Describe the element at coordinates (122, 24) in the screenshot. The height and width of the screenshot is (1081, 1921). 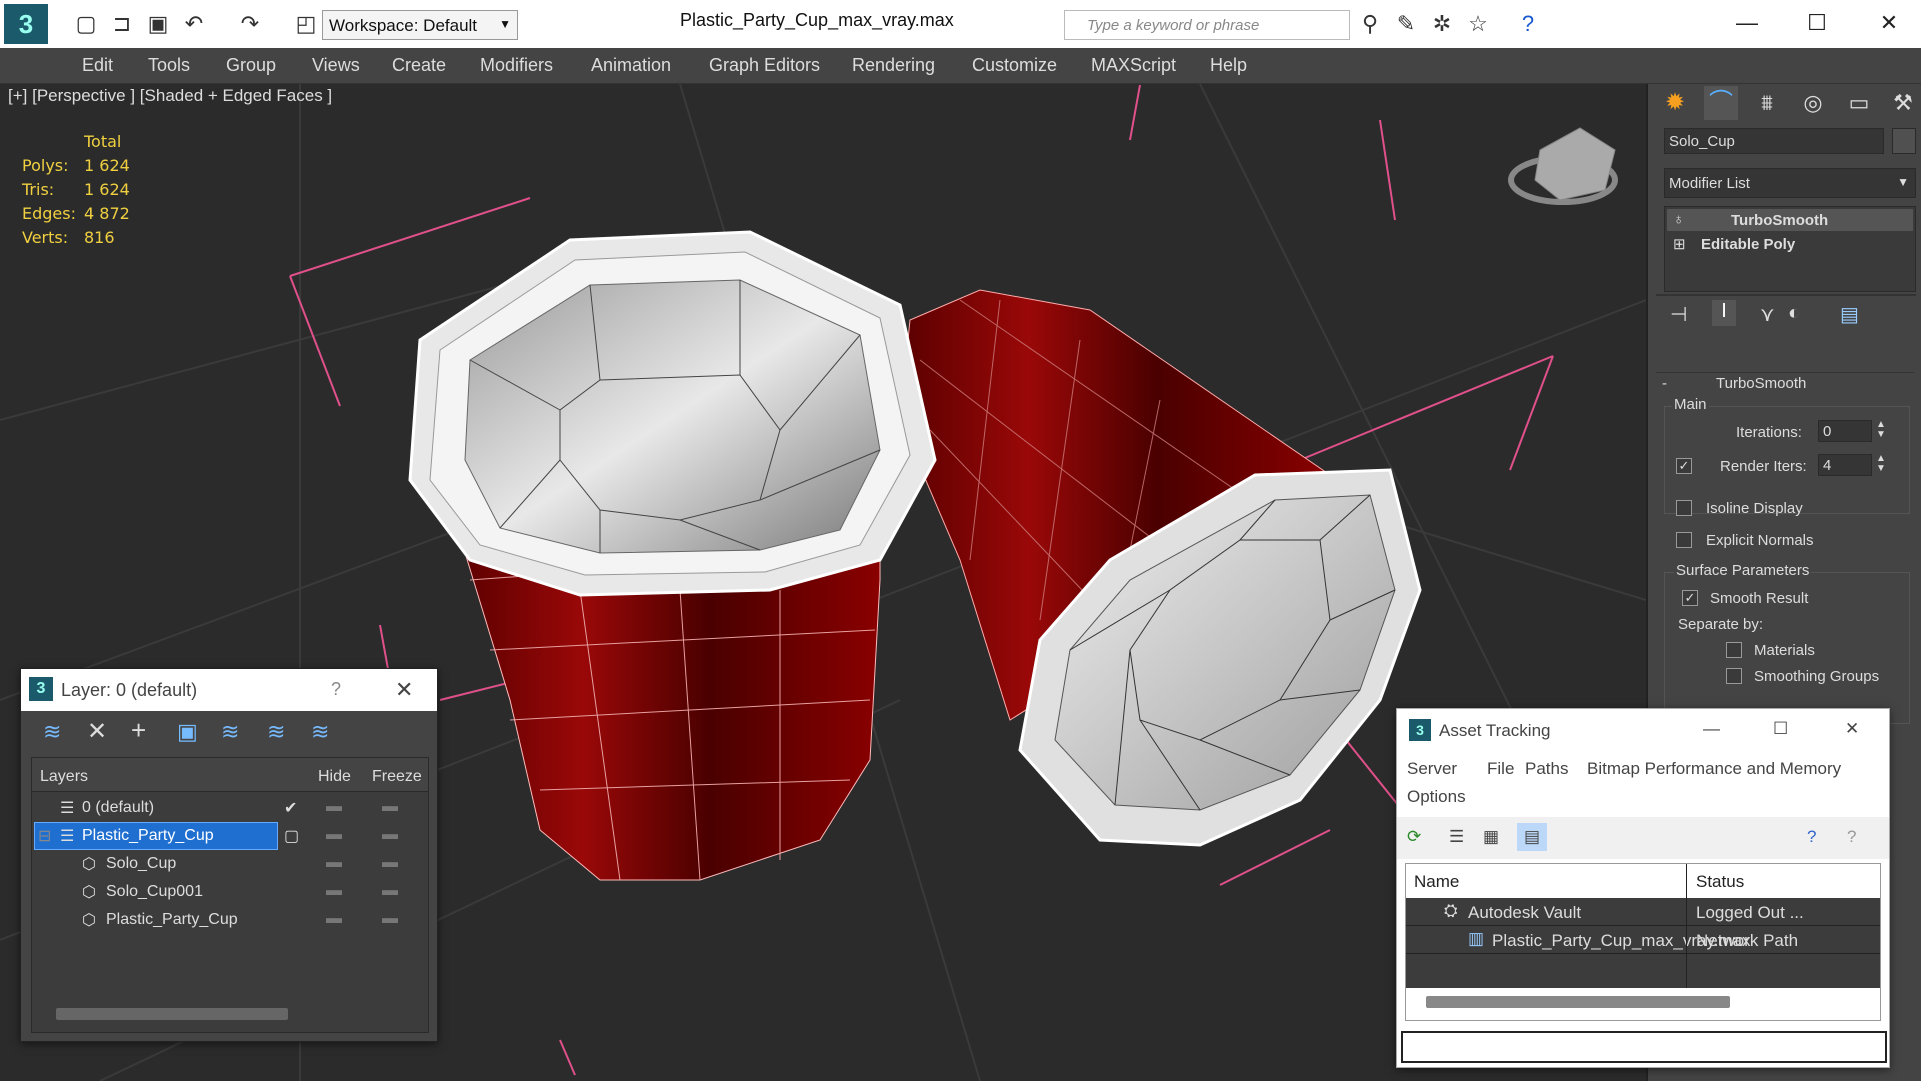
I see `open-file-icon: ⊐` at that location.